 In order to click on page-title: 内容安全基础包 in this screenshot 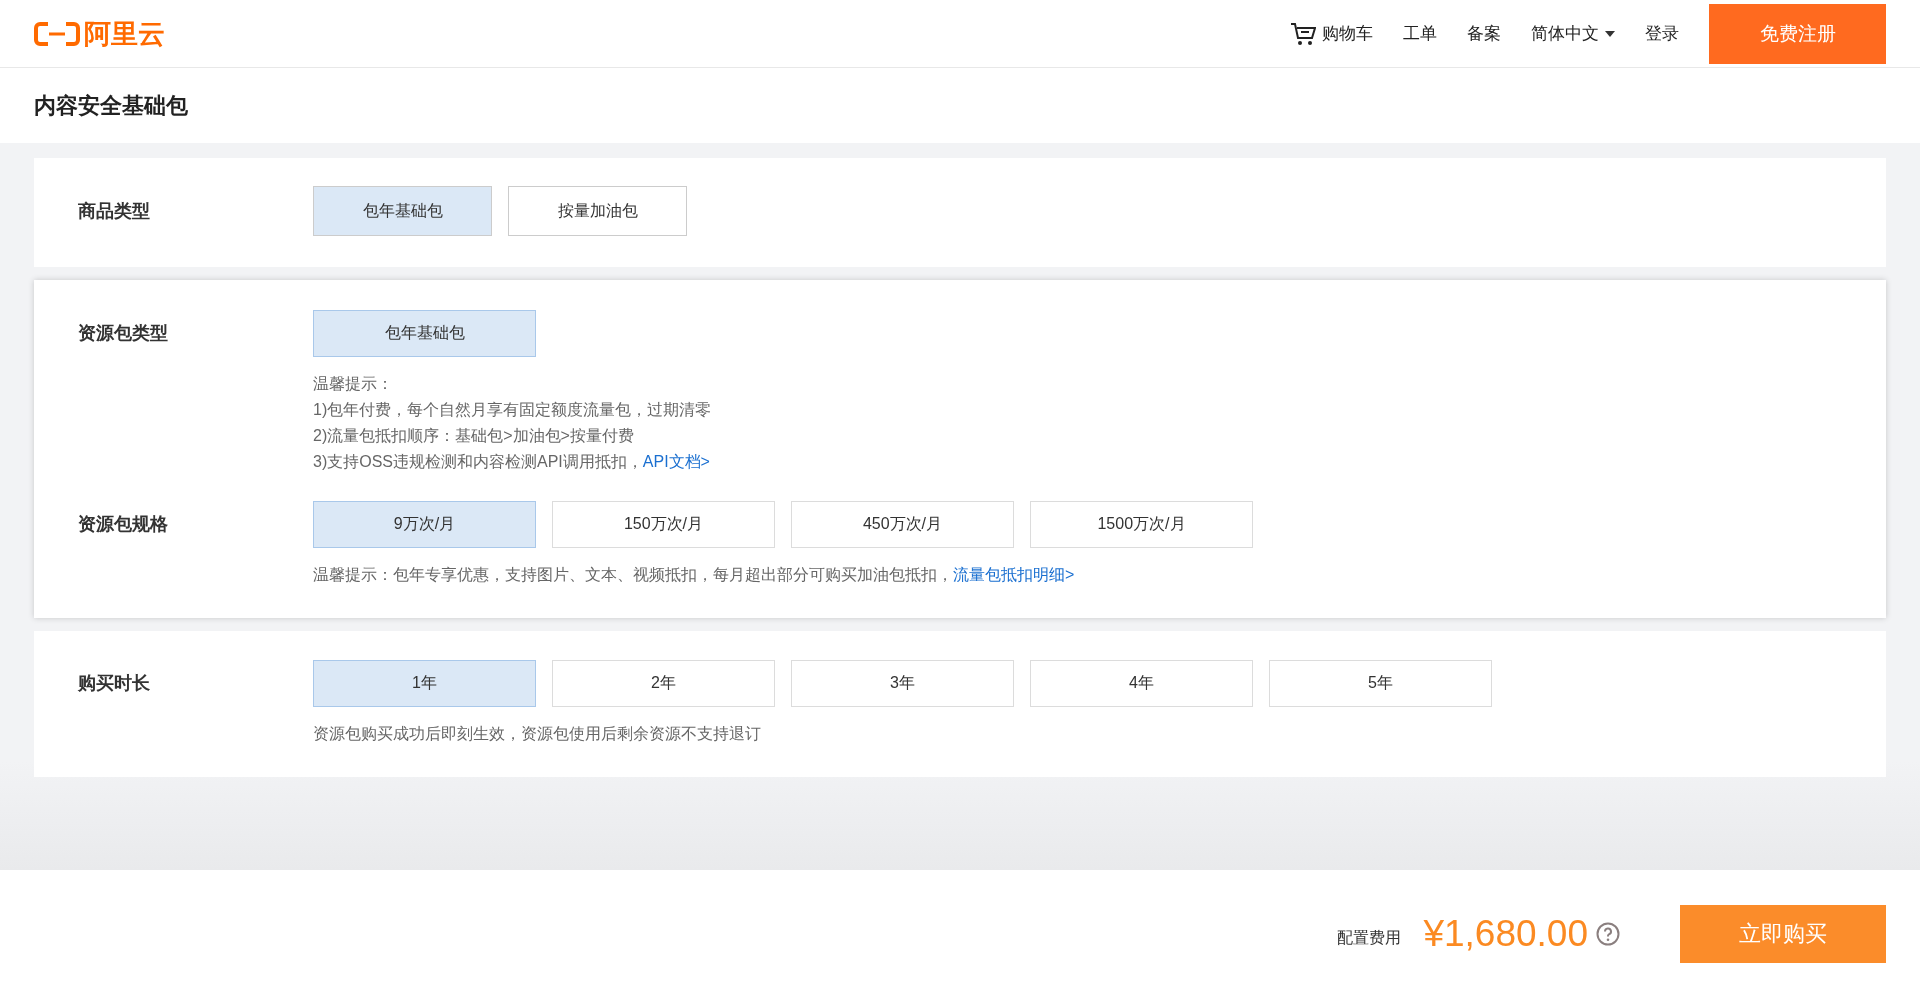, I will do `click(111, 105)`.